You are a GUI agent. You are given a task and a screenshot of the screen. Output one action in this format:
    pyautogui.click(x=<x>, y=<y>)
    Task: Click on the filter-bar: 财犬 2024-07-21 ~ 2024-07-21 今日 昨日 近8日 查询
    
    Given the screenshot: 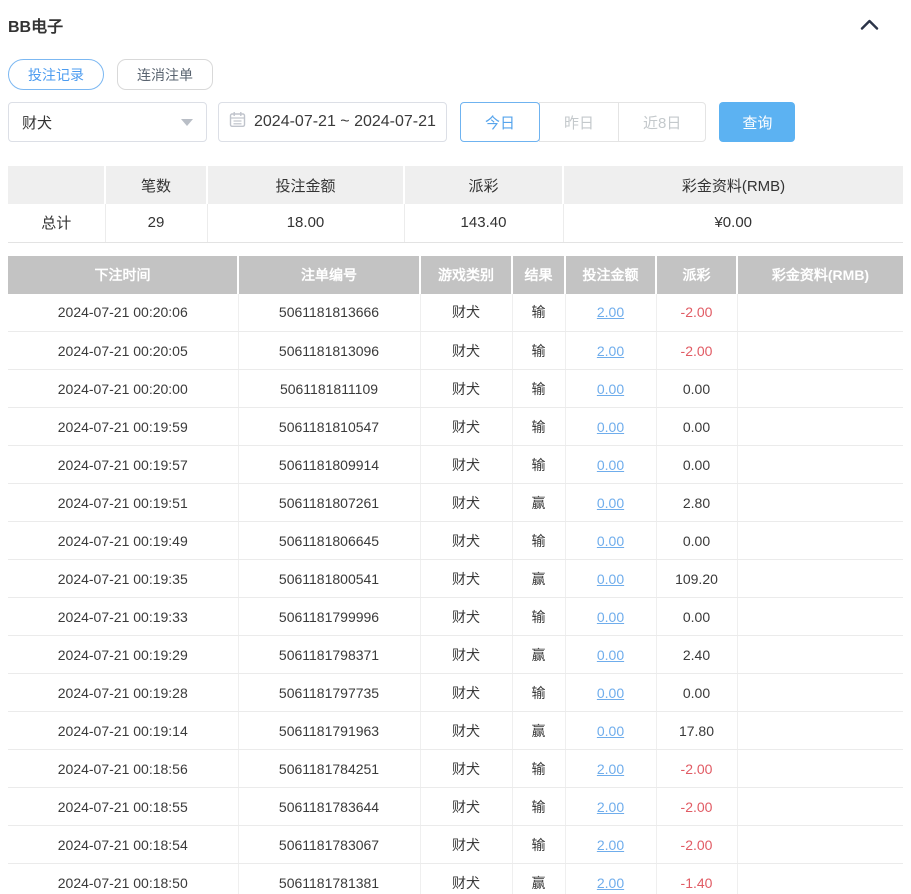 What is the action you would take?
    pyautogui.click(x=455, y=122)
    